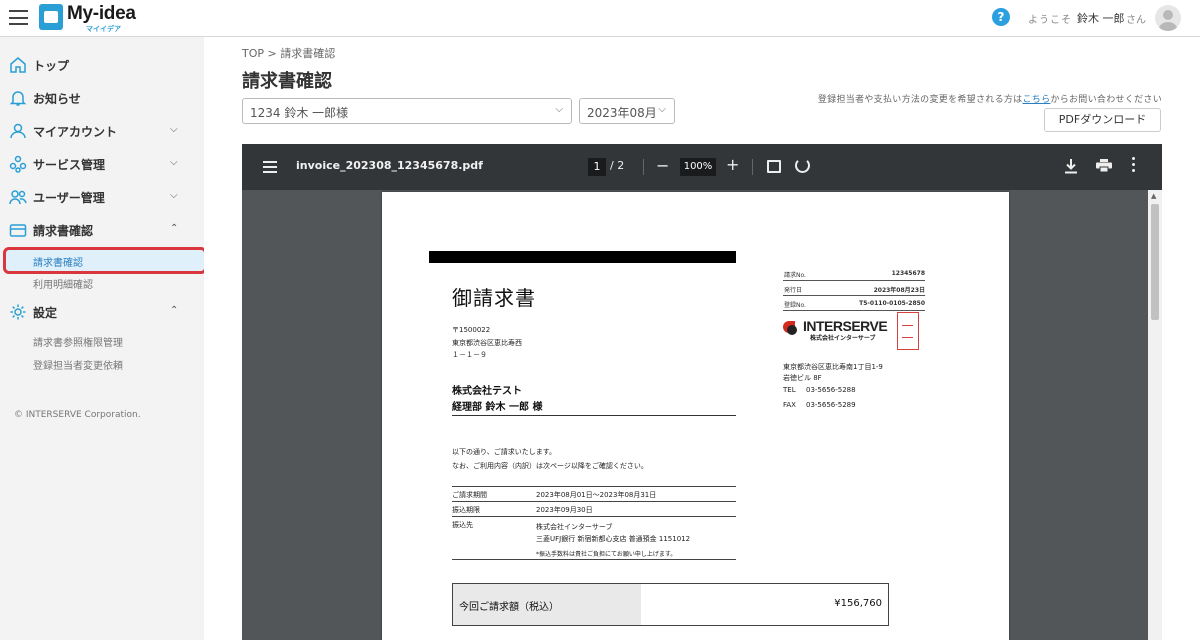  I want to click on bank-label: 振込先, so click(462, 525).